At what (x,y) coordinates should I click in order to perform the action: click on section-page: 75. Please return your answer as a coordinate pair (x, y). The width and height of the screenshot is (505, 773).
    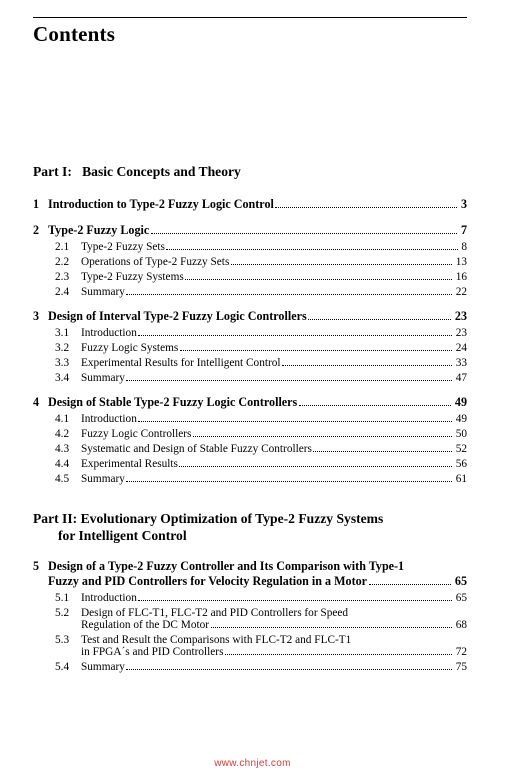
    Looking at the image, I should click on (461, 666).